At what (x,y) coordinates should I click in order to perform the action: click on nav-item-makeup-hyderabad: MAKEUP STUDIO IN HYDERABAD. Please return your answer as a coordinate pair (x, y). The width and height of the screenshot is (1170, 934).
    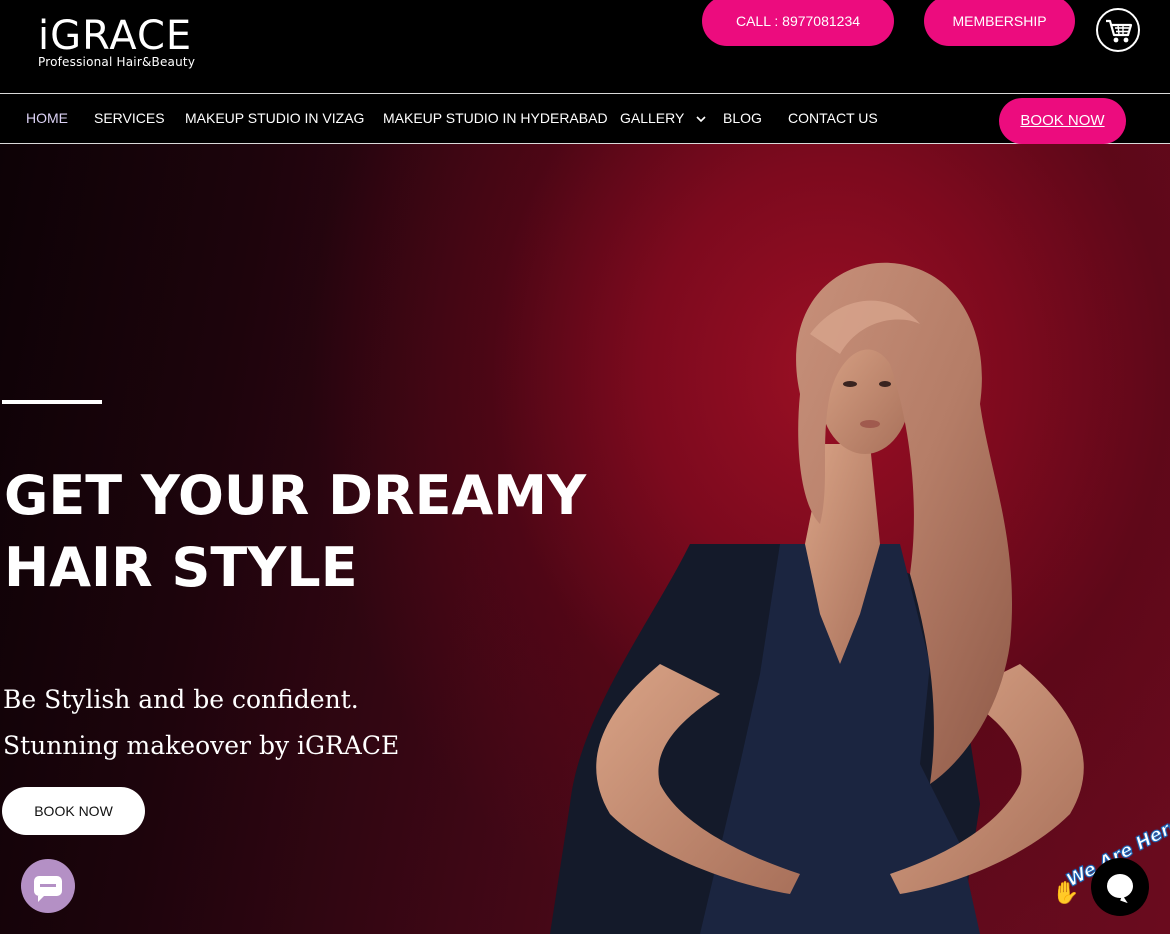
    Looking at the image, I should click on (495, 118).